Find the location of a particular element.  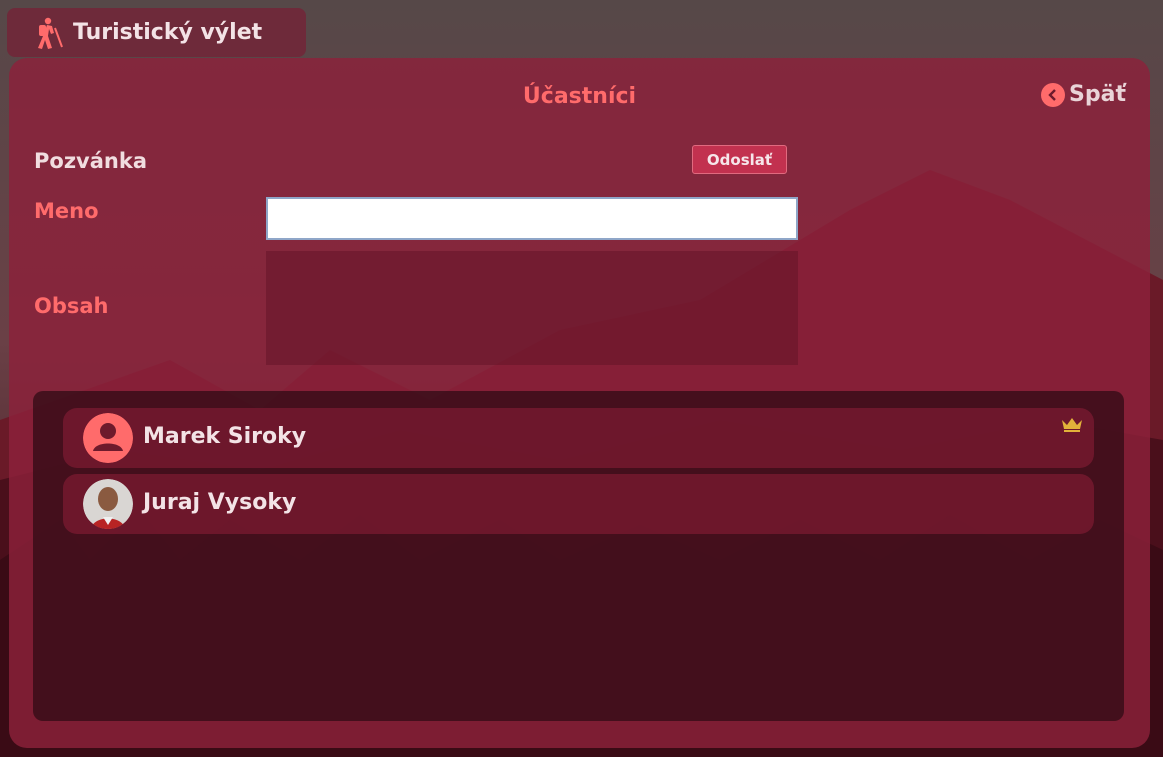

invite-heading: Pozvánka is located at coordinates (90, 161).